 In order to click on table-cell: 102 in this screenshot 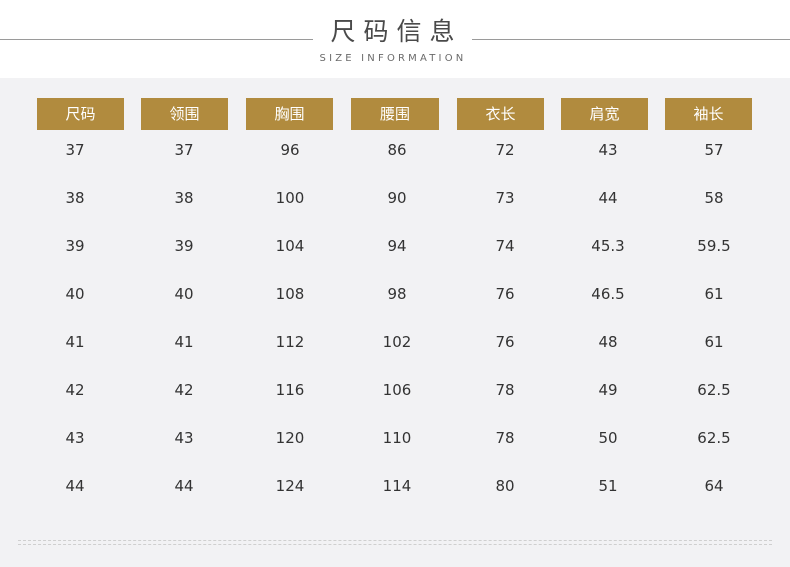, I will do `click(397, 342)`.